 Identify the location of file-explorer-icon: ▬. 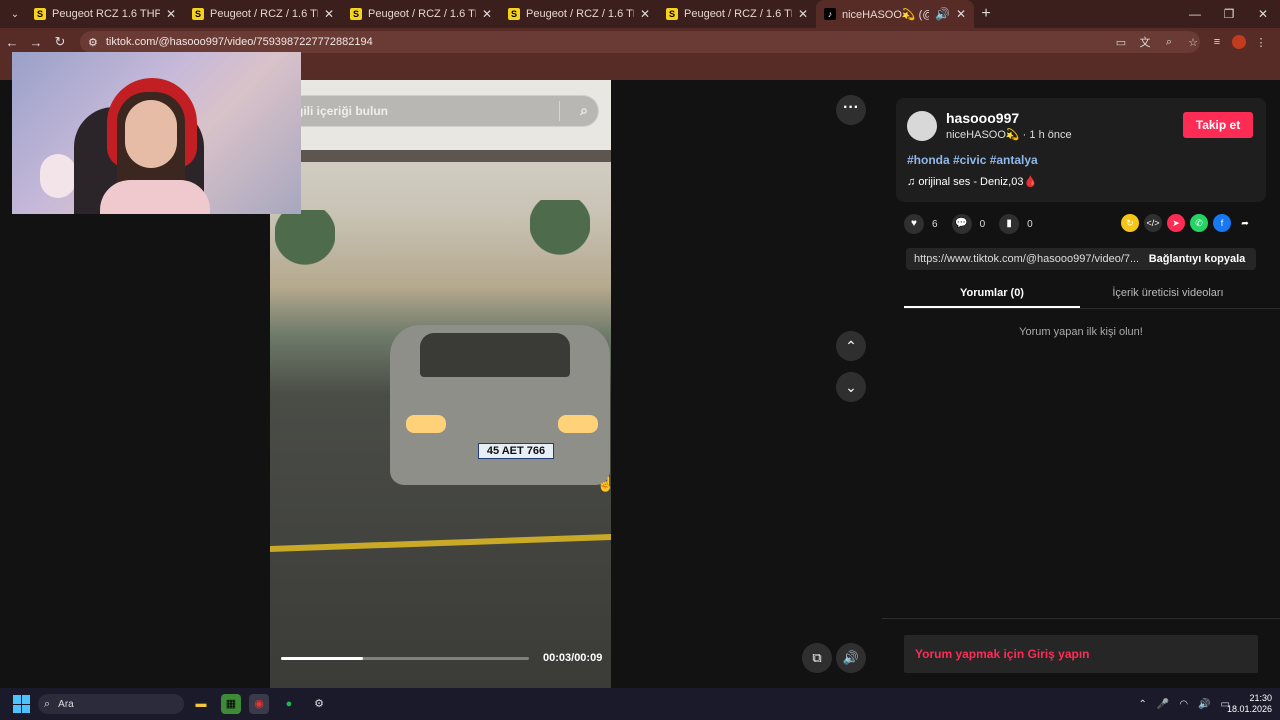
(201, 704).